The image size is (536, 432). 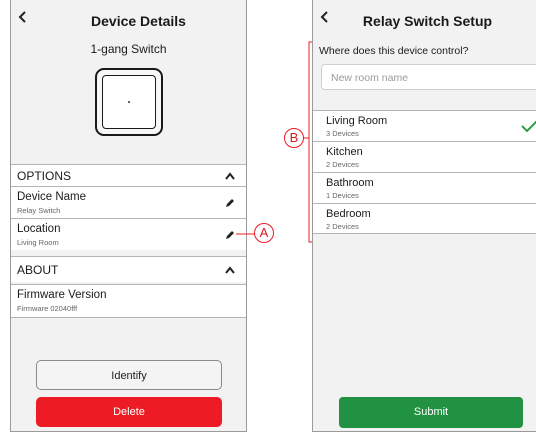 I want to click on device-name-label: Device Name, so click(x=52, y=197).